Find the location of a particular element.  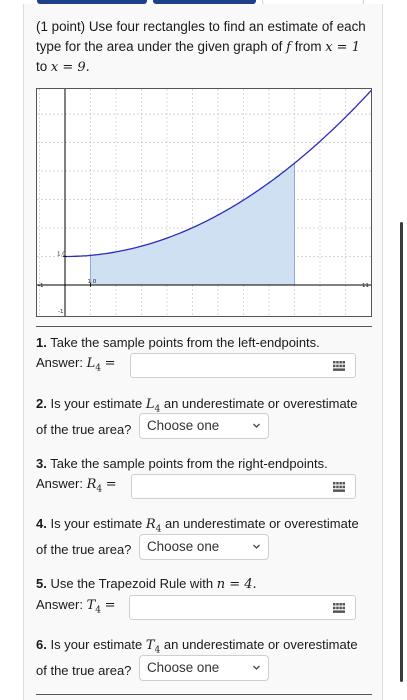

answer-variable: R is located at coordinates (91, 484).